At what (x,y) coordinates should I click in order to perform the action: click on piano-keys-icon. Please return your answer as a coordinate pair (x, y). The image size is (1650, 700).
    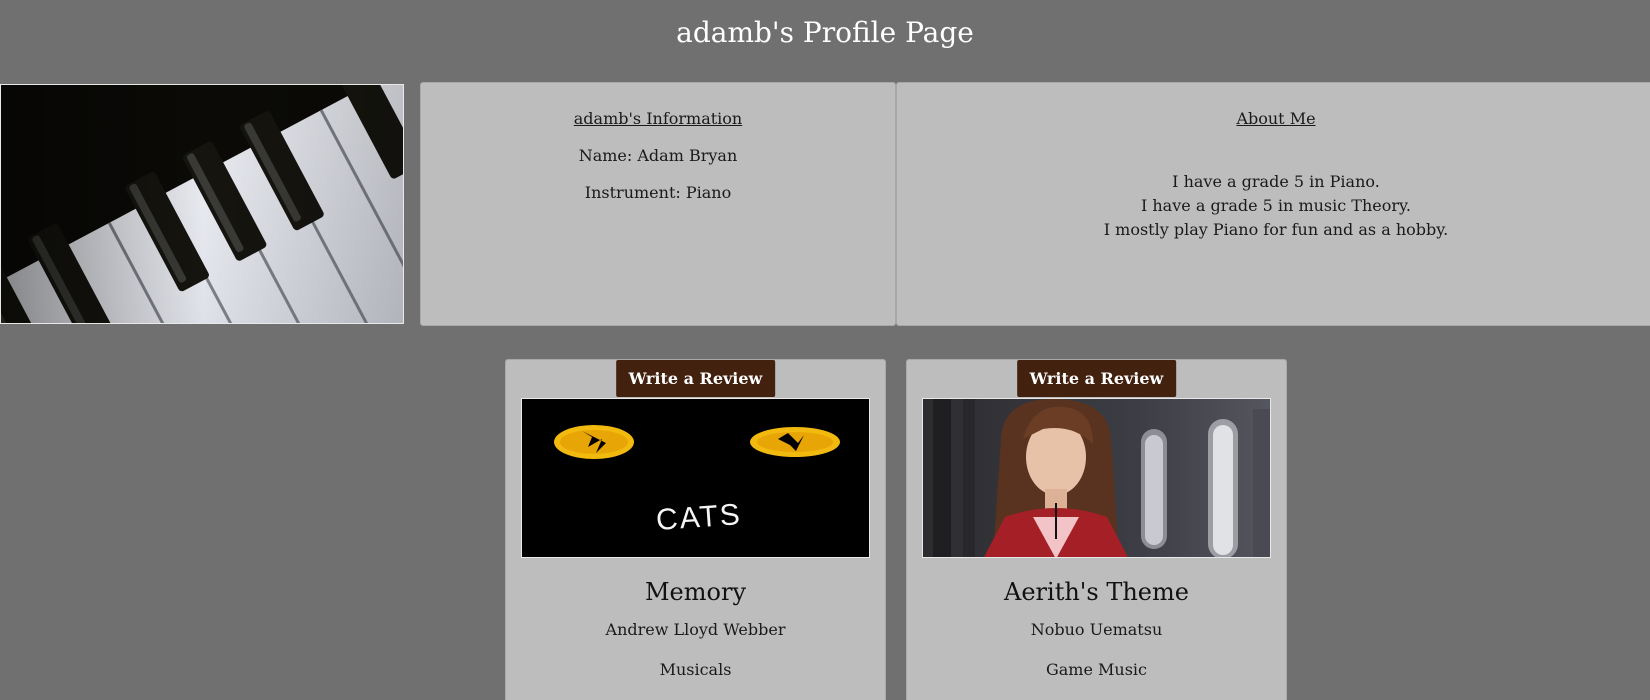
    Looking at the image, I should click on (202, 204).